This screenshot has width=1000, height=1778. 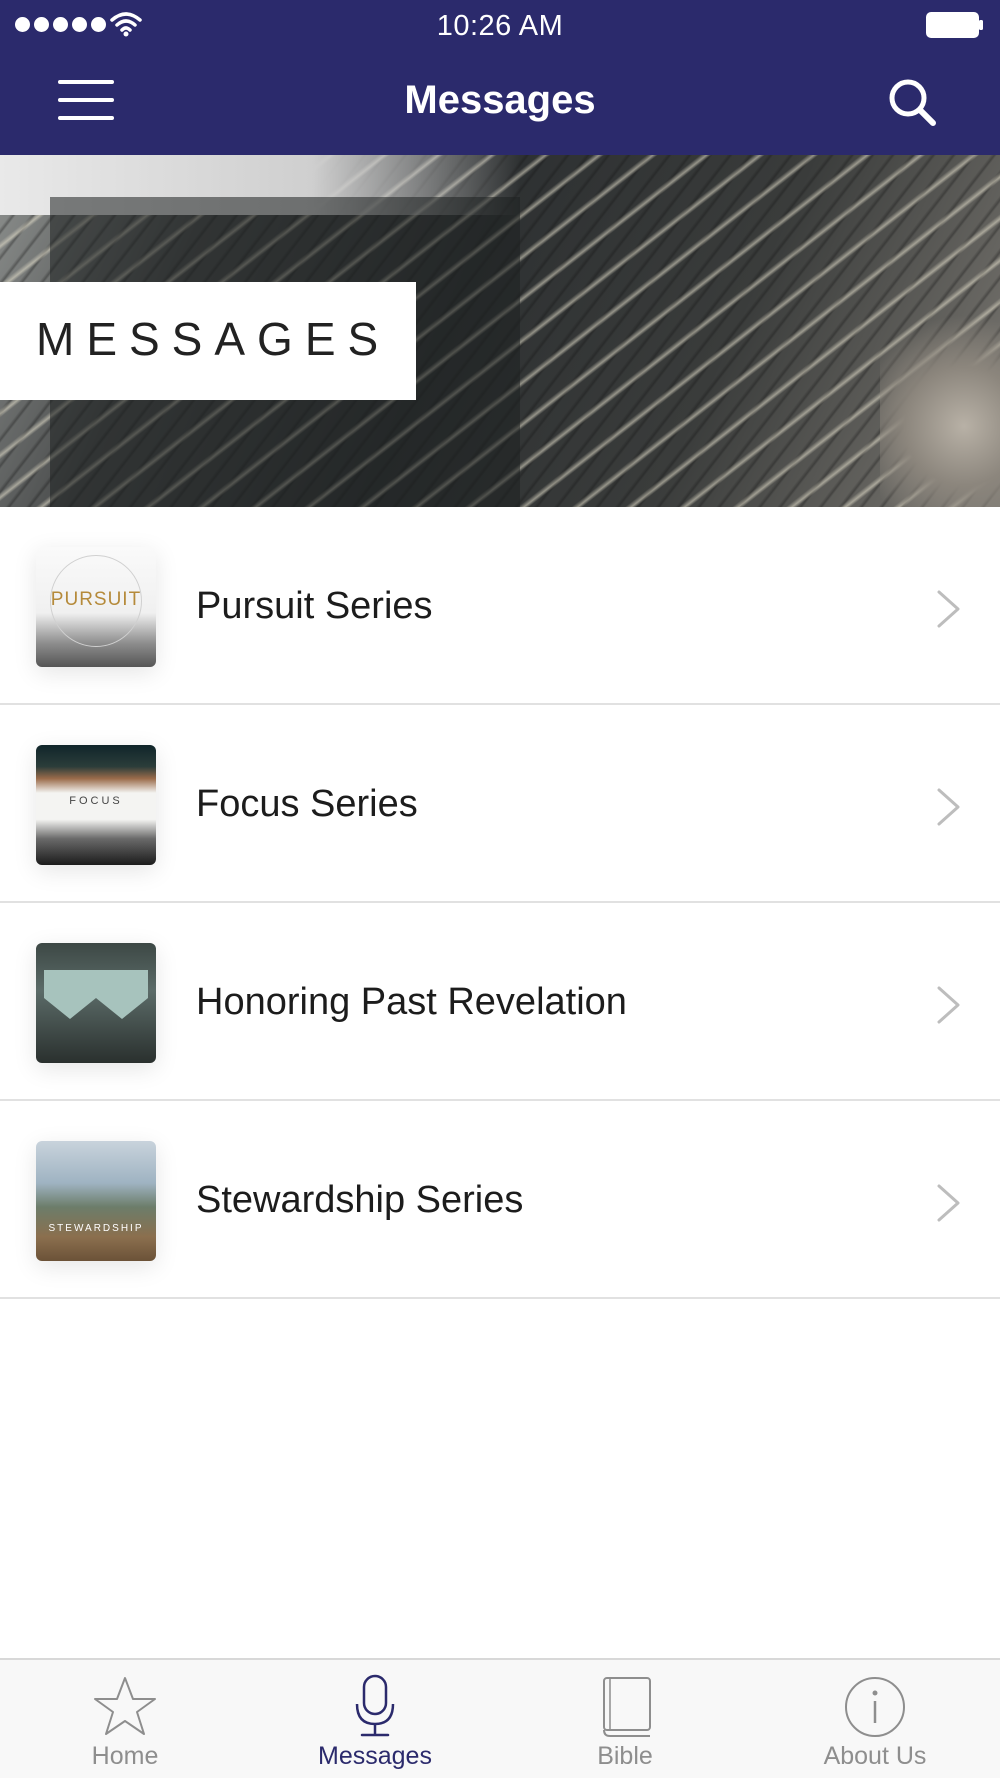 I want to click on series-thumbnail: STEWARDSHIP, so click(x=96, y=1201).